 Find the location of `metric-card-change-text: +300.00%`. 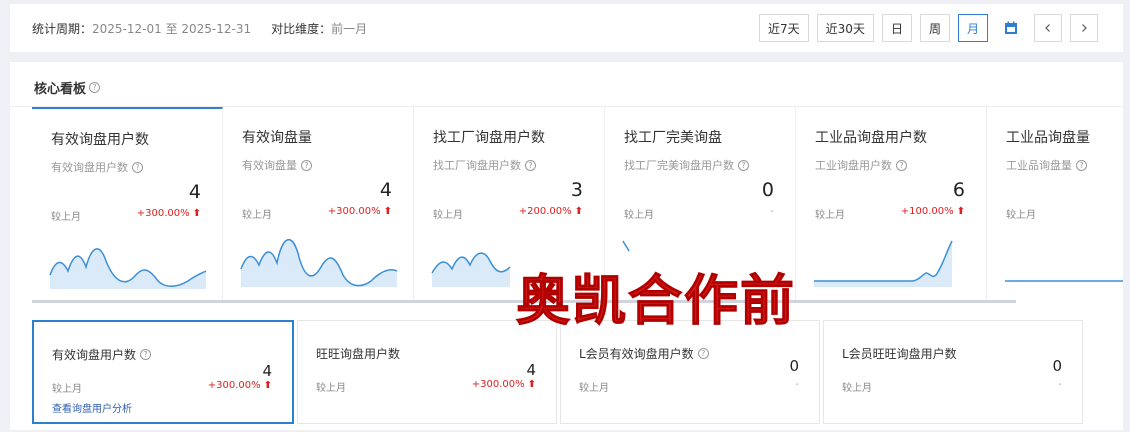

metric-card-change-text: +300.00% is located at coordinates (354, 211).